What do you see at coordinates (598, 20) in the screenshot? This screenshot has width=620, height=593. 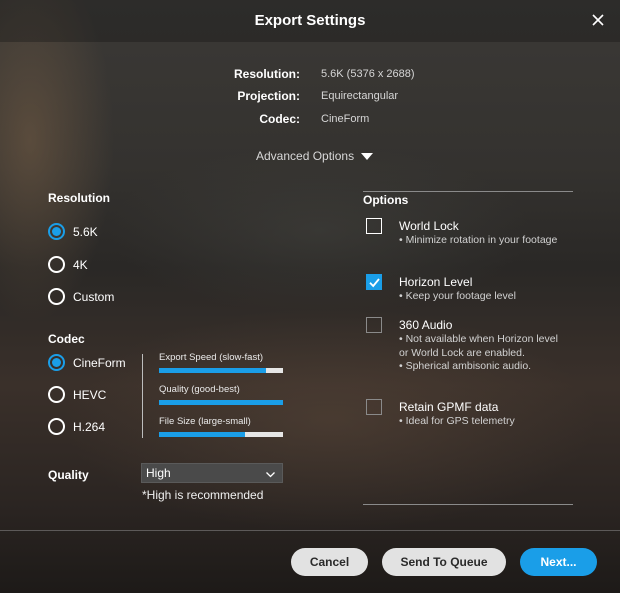 I see `close-icon` at bounding box center [598, 20].